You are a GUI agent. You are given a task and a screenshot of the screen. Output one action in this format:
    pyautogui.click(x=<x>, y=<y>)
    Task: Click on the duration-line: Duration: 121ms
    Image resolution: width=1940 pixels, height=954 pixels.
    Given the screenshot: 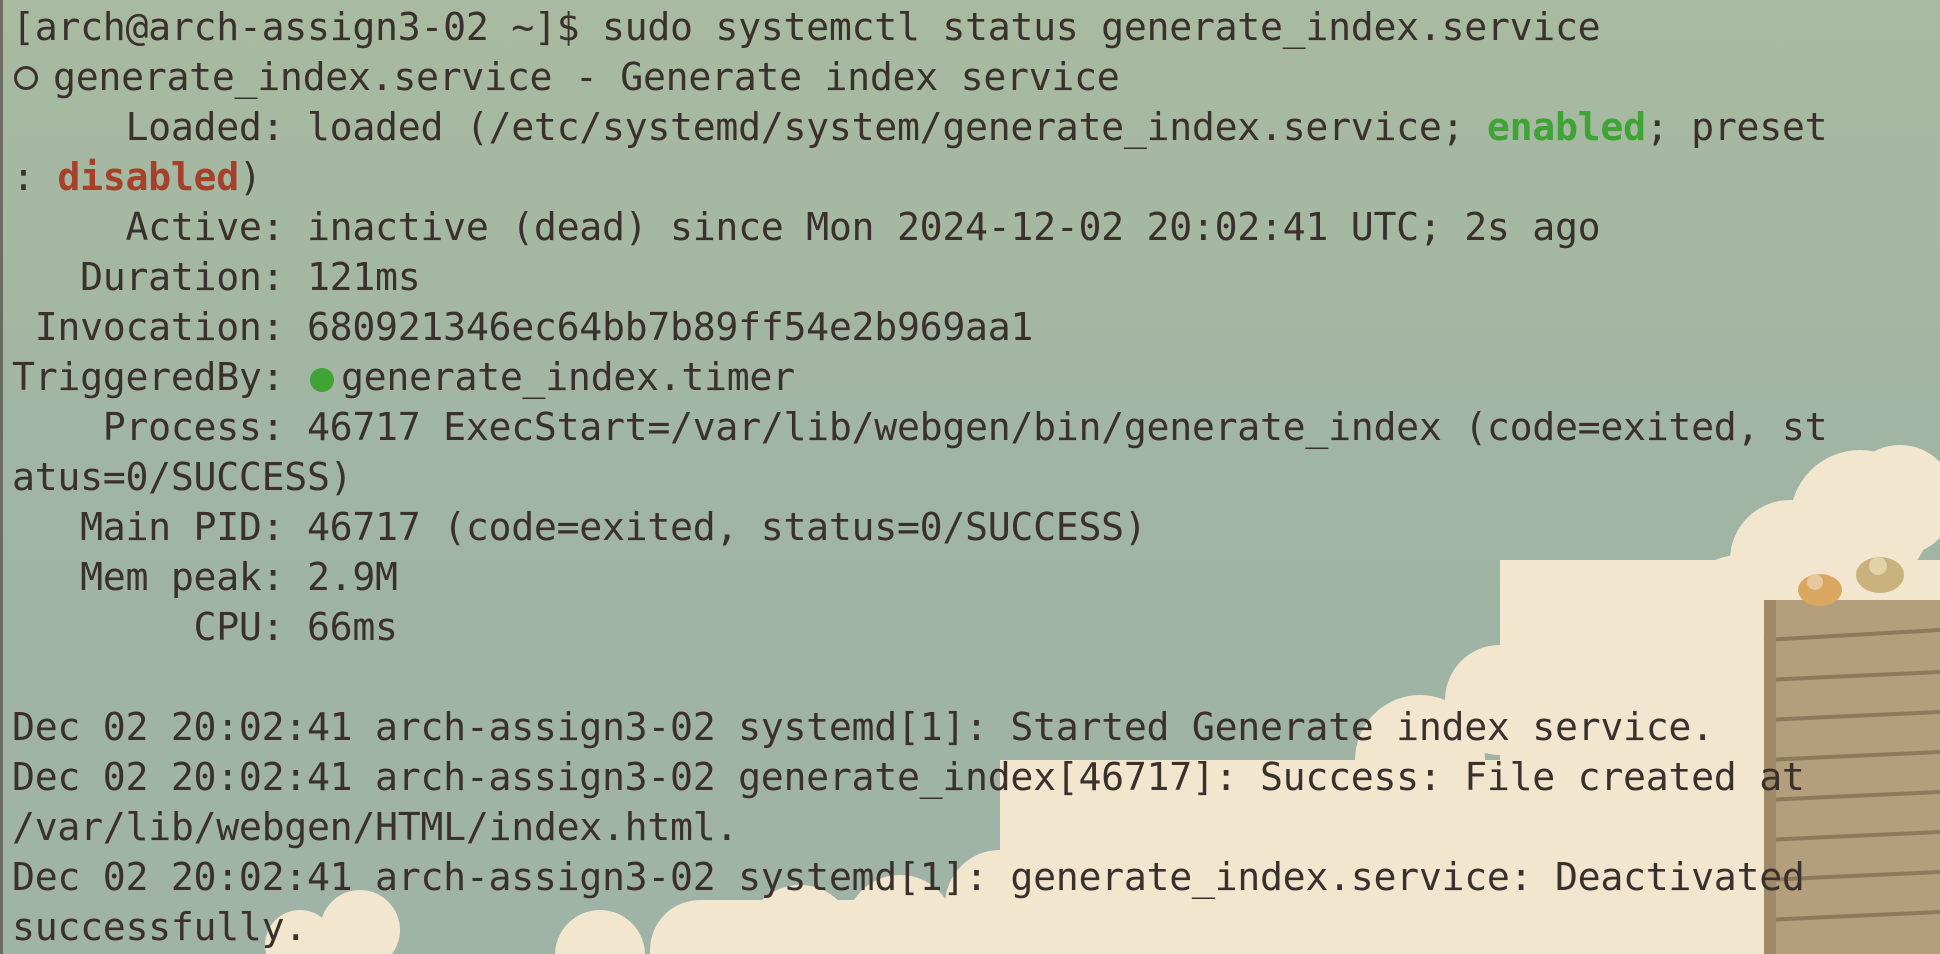 What is the action you would take?
    pyautogui.click(x=216, y=278)
    